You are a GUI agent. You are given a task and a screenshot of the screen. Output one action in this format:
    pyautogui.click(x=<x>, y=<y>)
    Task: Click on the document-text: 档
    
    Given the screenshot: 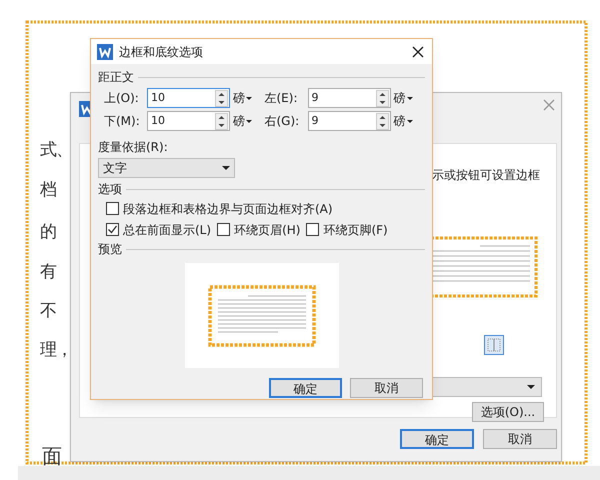 What is the action you would take?
    pyautogui.click(x=48, y=190)
    